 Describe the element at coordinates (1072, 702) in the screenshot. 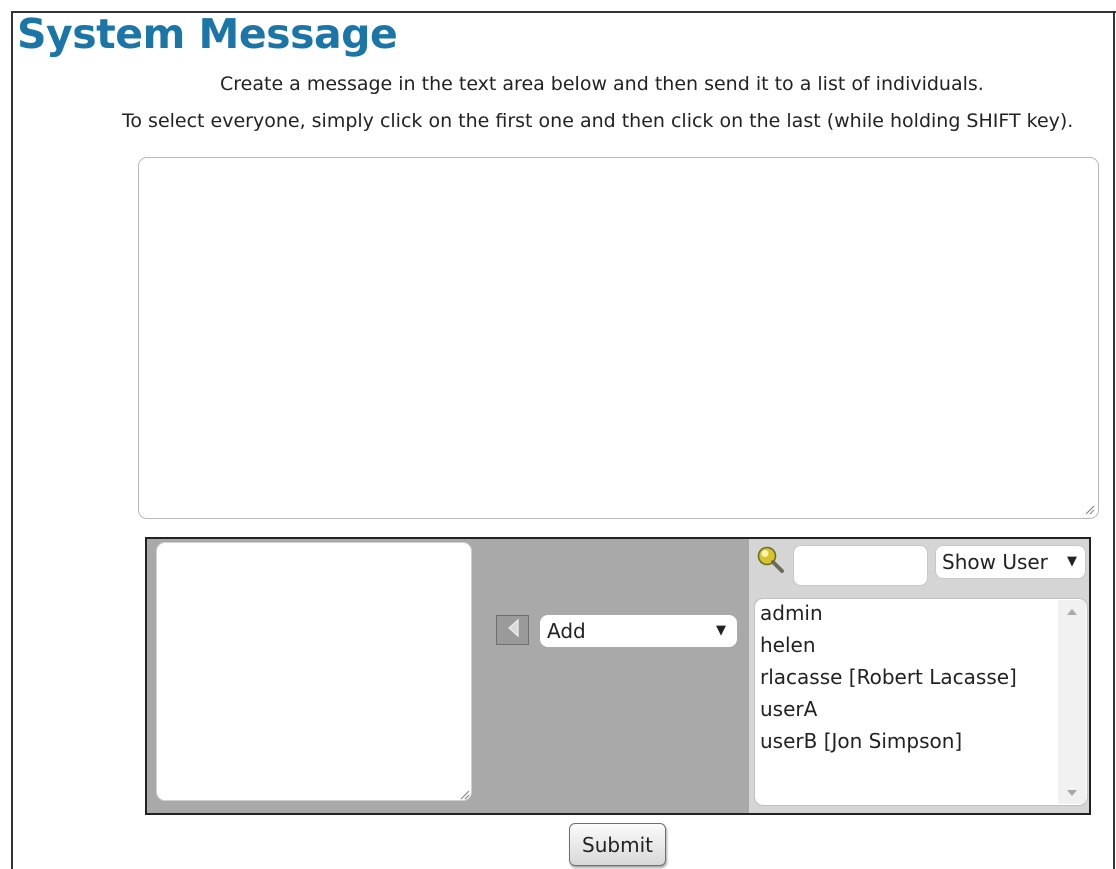

I see `user-list-scrollbar` at that location.